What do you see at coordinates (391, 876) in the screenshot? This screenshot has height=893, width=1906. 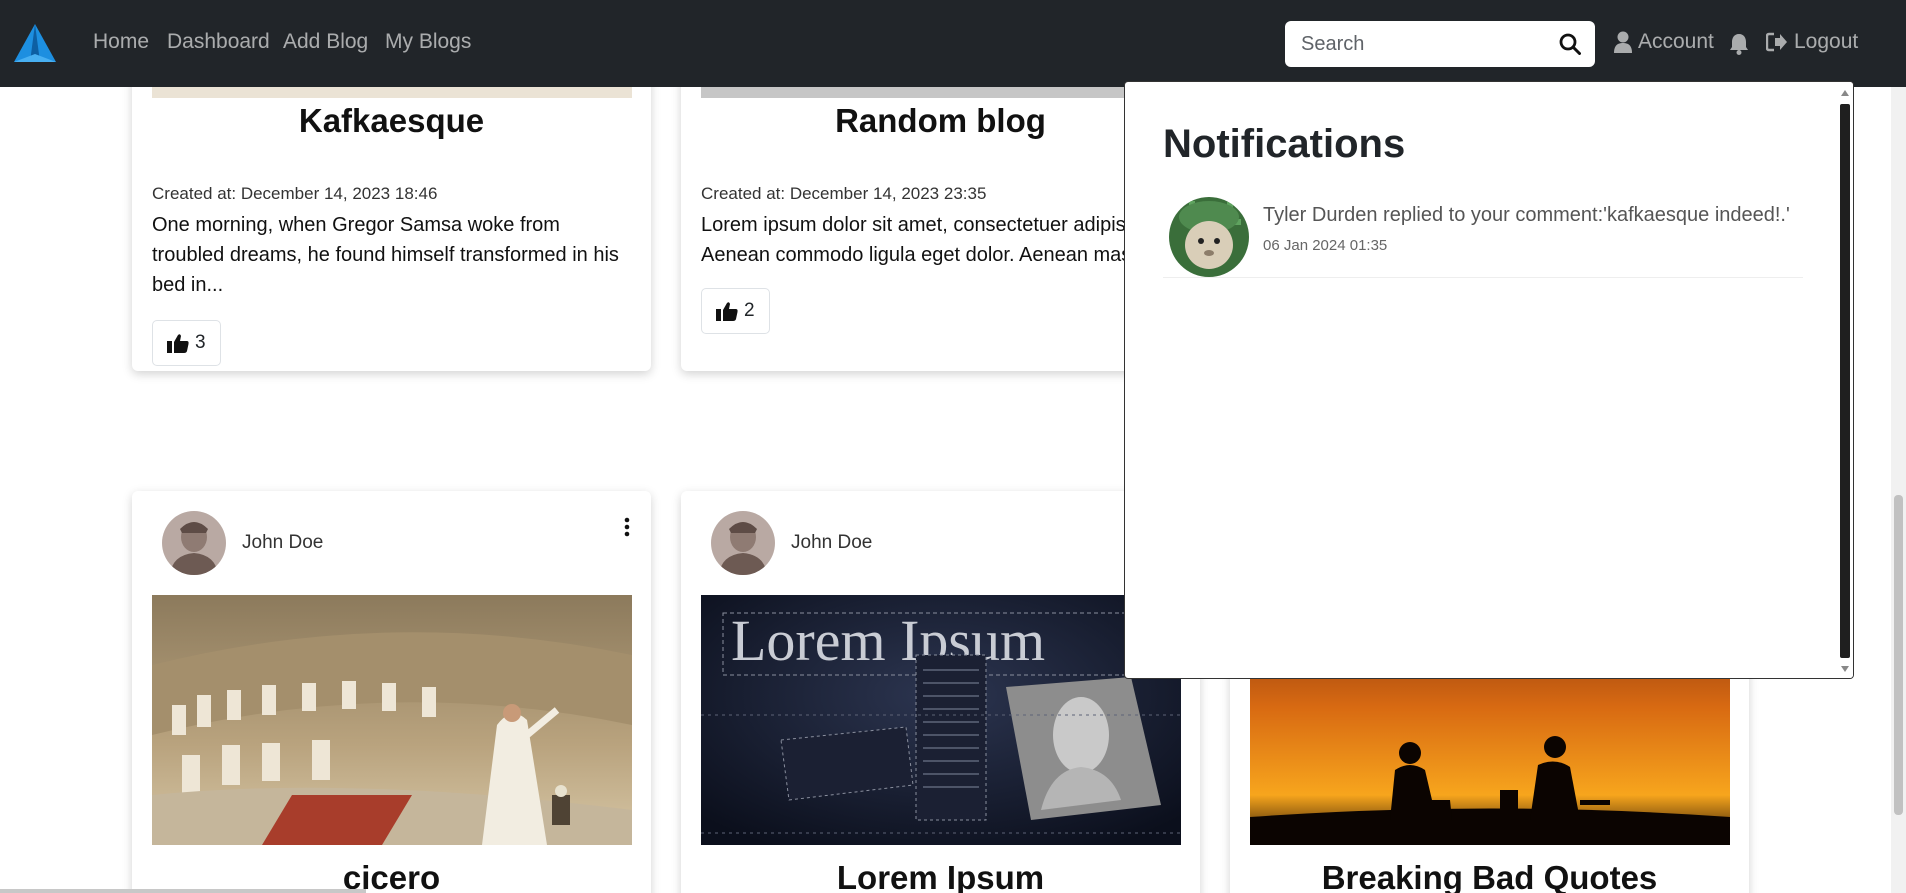 I see `blog-card-title: cicero` at bounding box center [391, 876].